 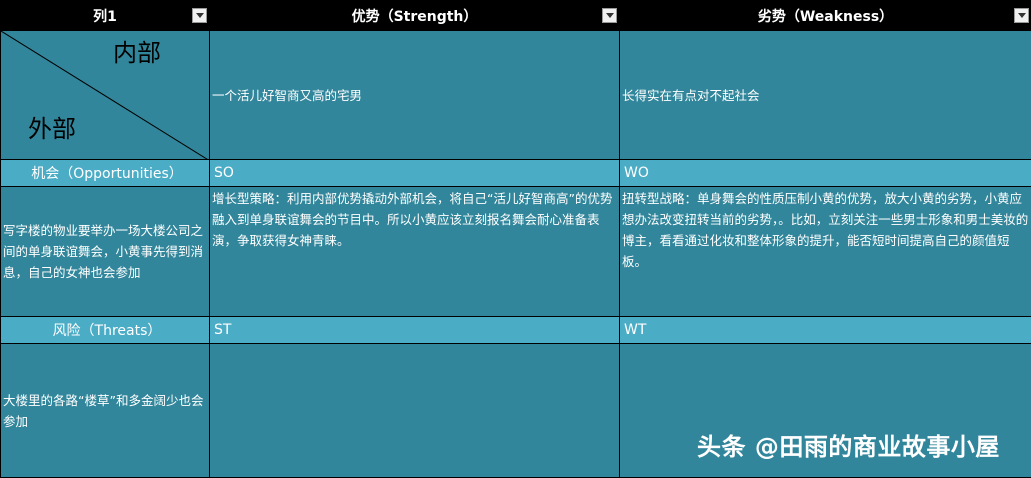 I want to click on header-col2: 优势（Strength）, so click(x=415, y=16).